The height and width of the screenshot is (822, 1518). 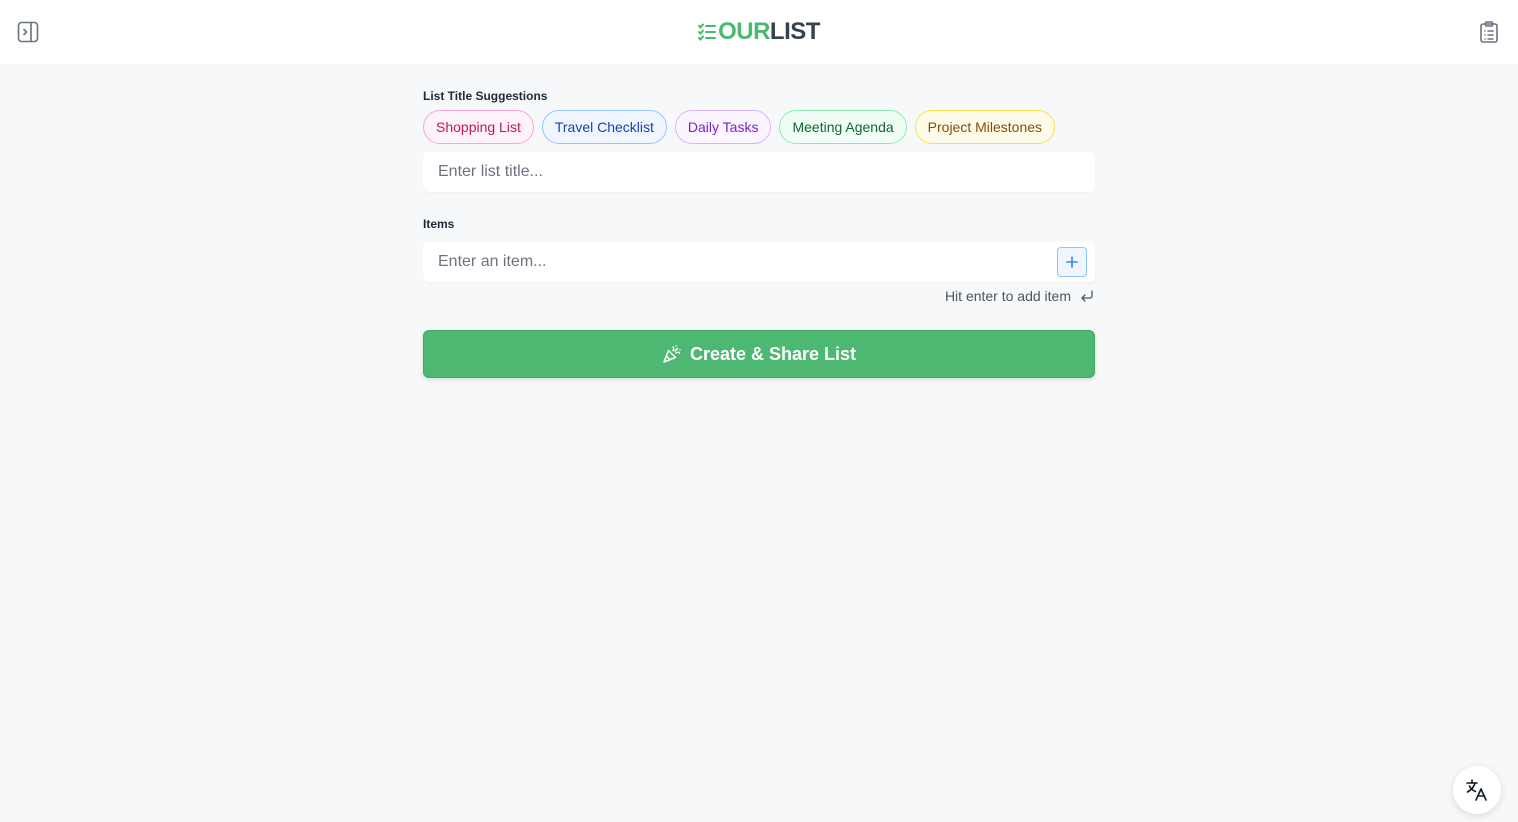 I want to click on add-item-button, so click(x=1072, y=262).